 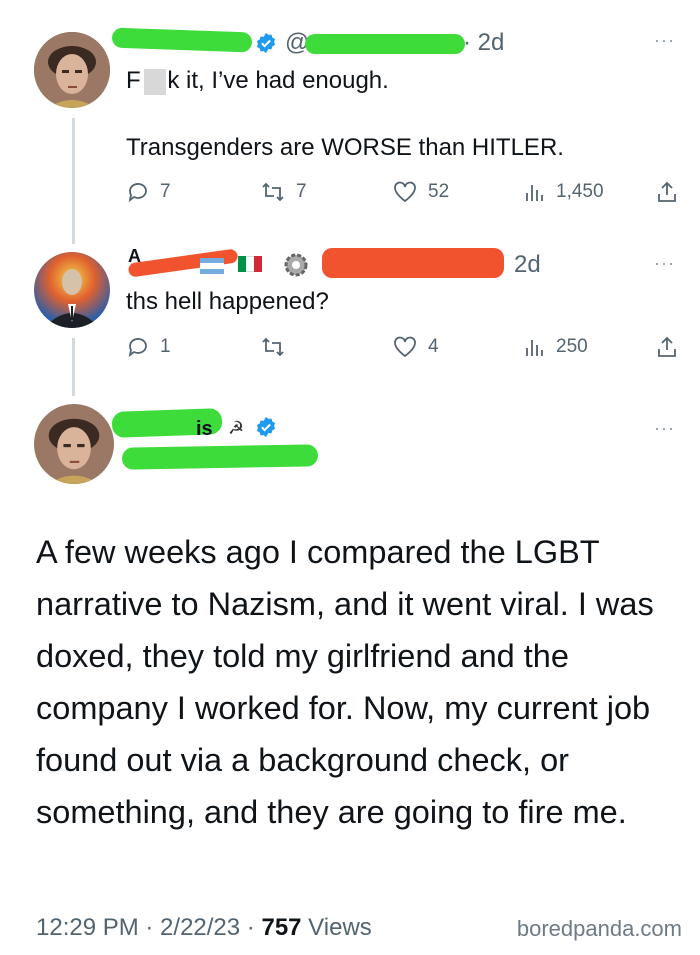 I want to click on footer-time: 12:29 PM · 2/22/23 ·, so click(x=148, y=927).